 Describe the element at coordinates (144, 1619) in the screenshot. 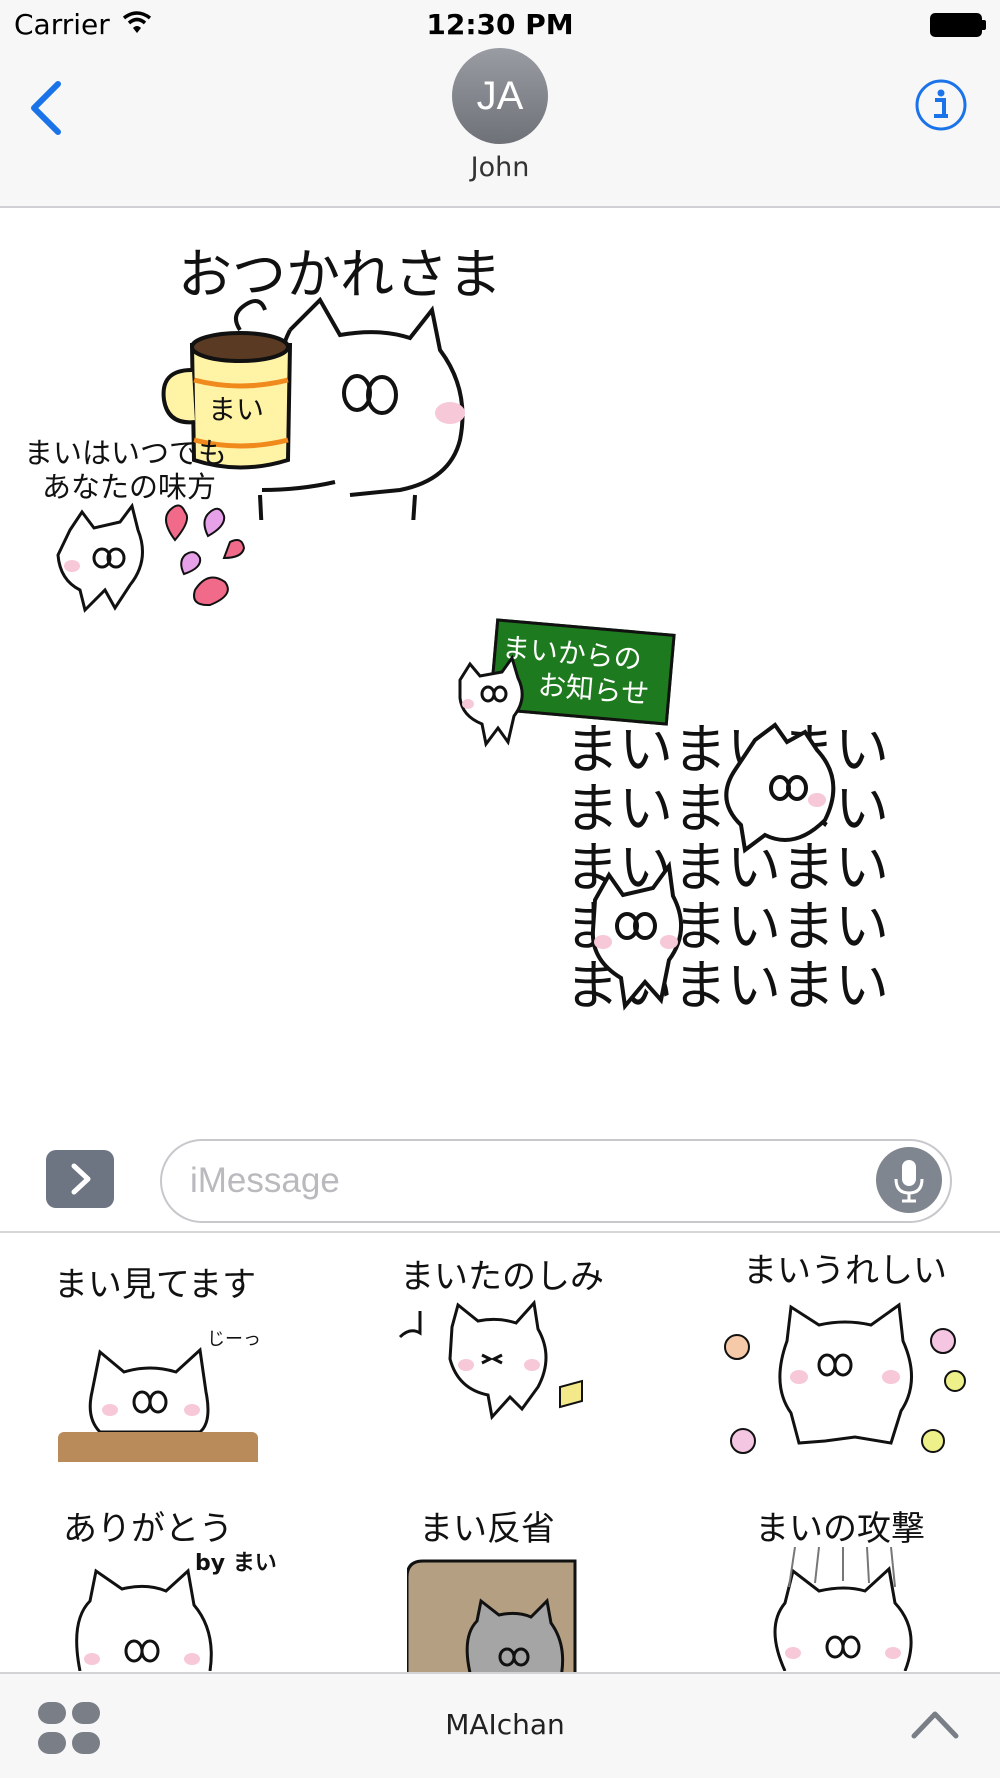

I see `thankful-cat-drawing` at that location.